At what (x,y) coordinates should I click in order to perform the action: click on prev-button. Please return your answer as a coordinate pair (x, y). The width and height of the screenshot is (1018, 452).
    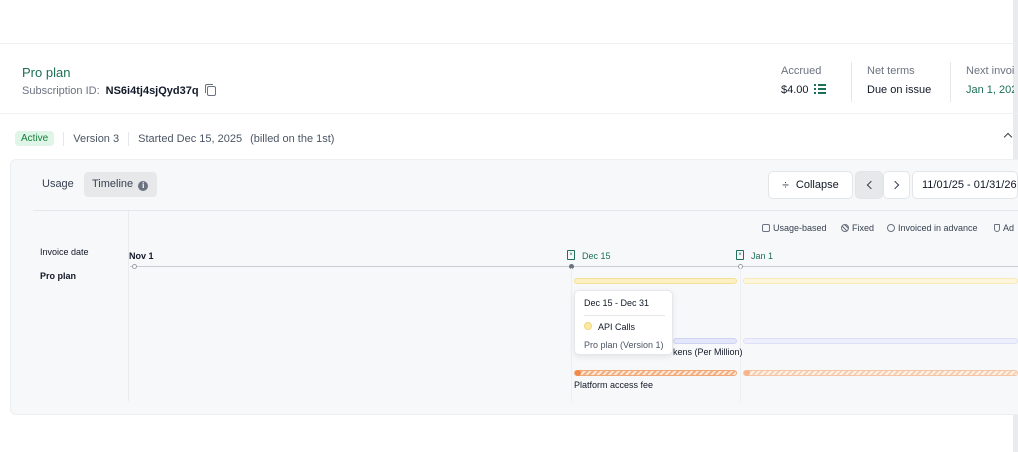
    Looking at the image, I should click on (869, 185).